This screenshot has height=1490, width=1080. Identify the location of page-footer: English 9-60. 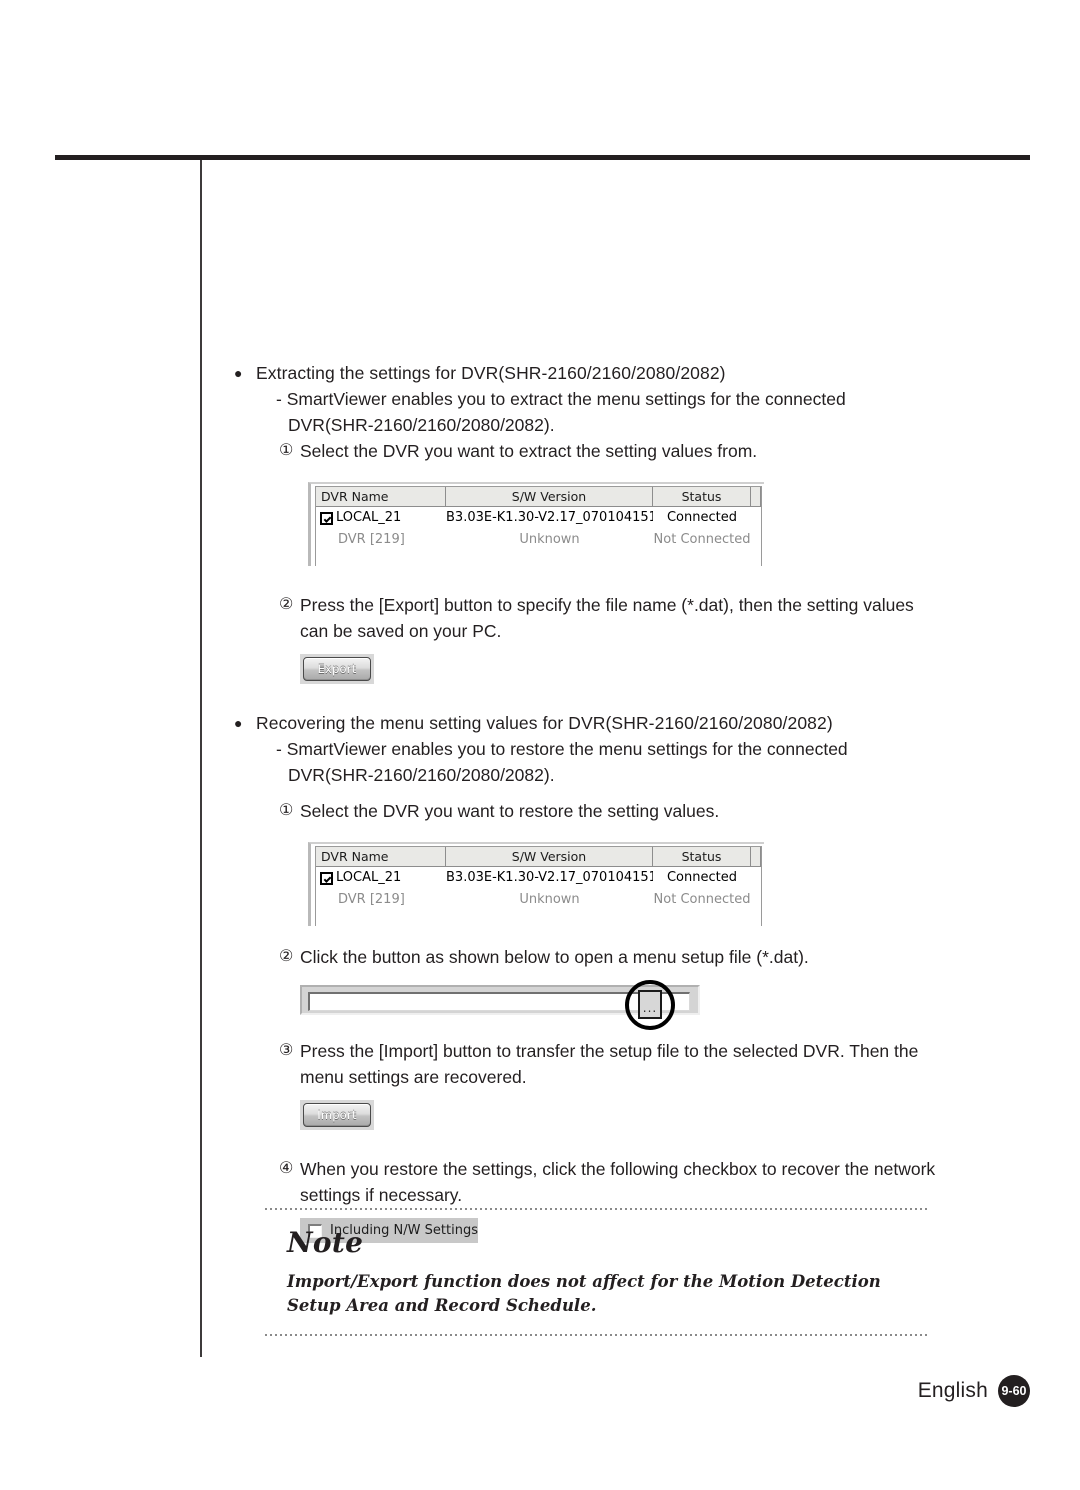
(515, 1391).